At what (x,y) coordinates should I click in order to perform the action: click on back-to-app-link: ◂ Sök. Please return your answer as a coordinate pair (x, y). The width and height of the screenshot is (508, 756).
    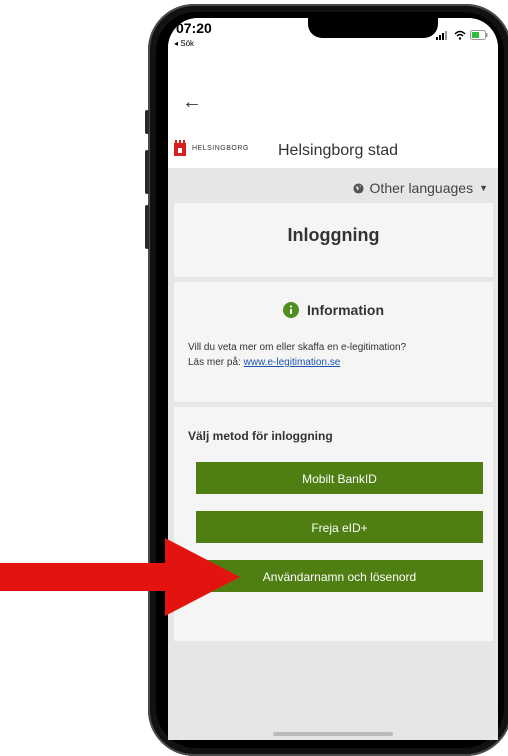
    Looking at the image, I should click on (184, 43).